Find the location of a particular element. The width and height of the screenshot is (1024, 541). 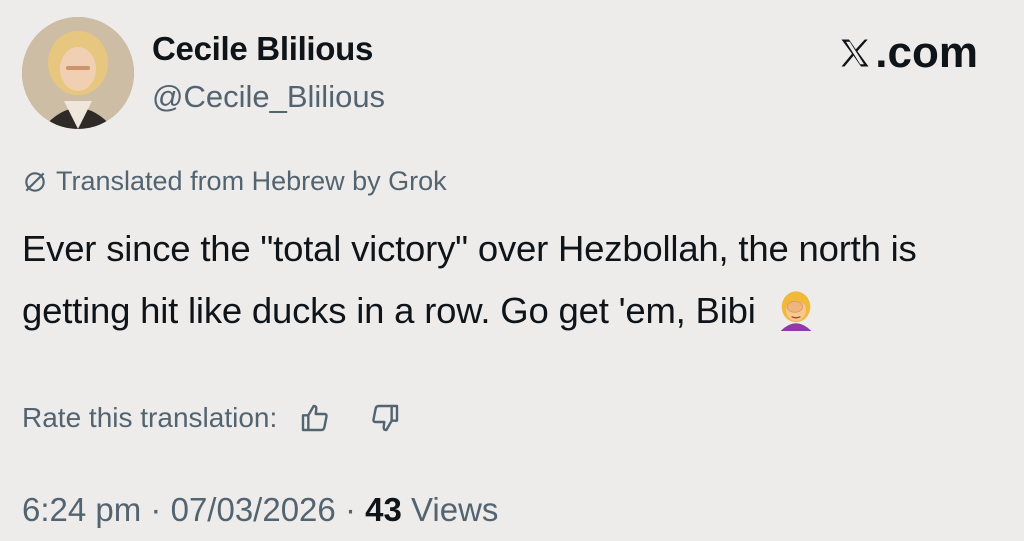

thumbs-up-icon is located at coordinates (315, 418).